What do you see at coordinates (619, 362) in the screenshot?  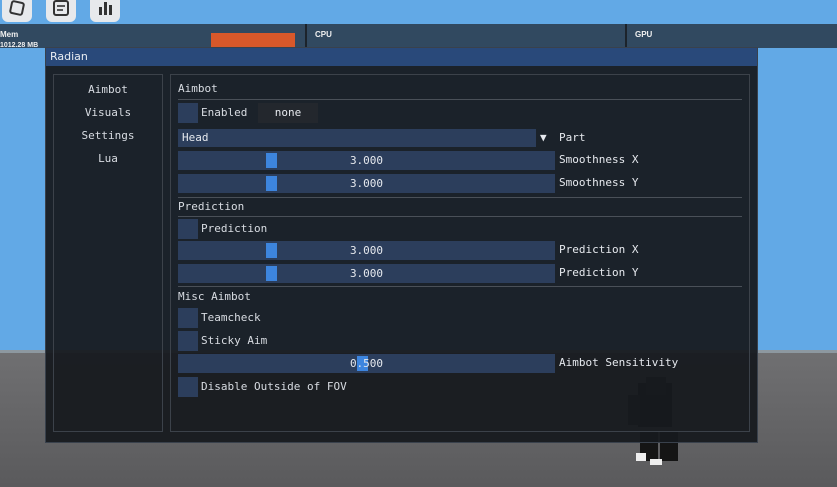 I see `sensitivity-label: Aimbot Sensitivity` at bounding box center [619, 362].